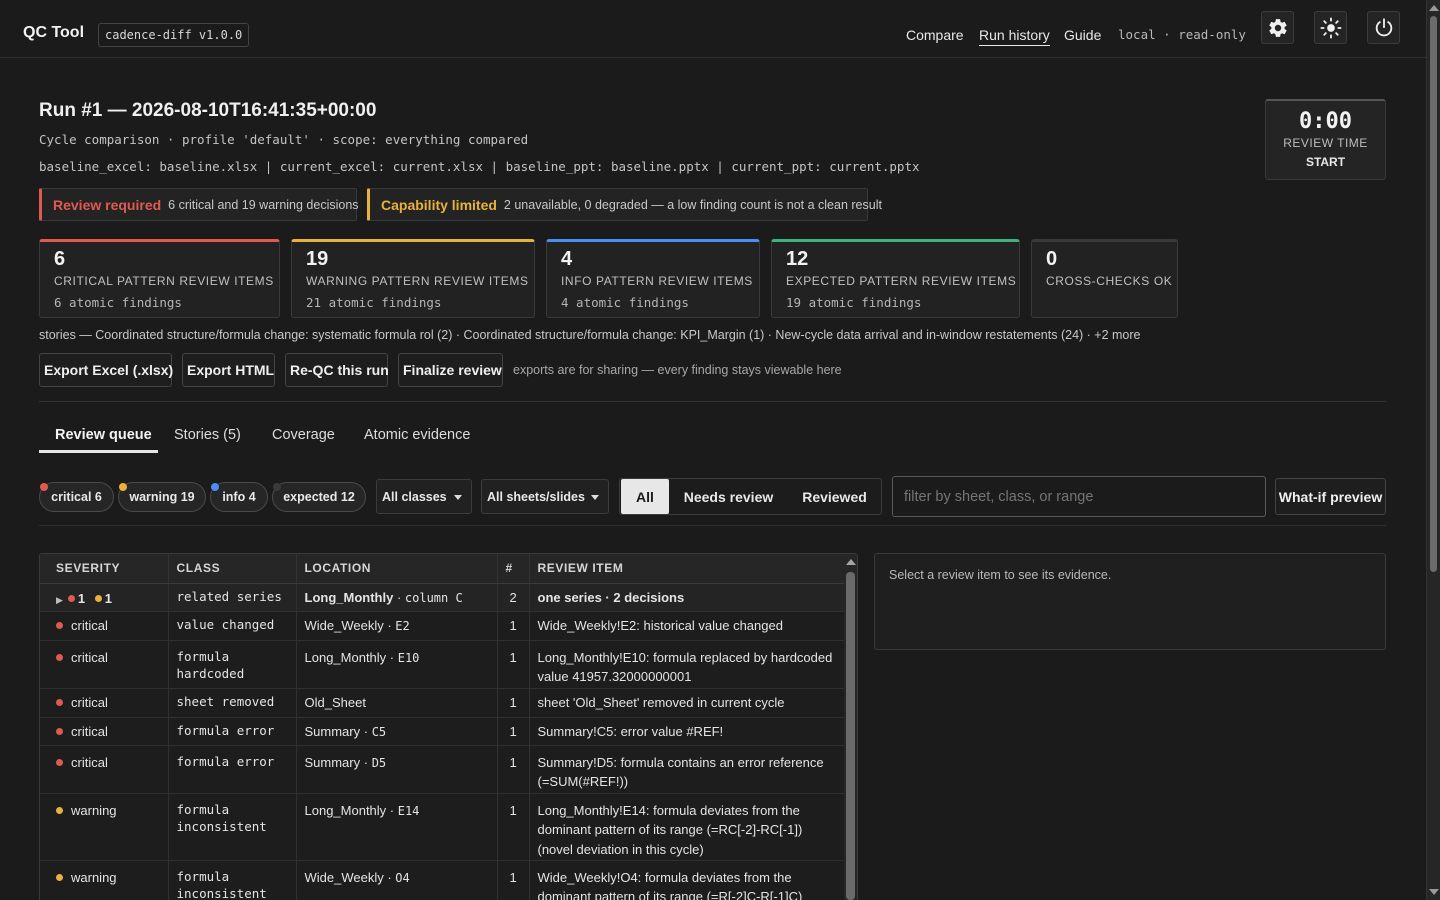 This screenshot has width=1440, height=900. I want to click on col-header-count: #, so click(513, 569).